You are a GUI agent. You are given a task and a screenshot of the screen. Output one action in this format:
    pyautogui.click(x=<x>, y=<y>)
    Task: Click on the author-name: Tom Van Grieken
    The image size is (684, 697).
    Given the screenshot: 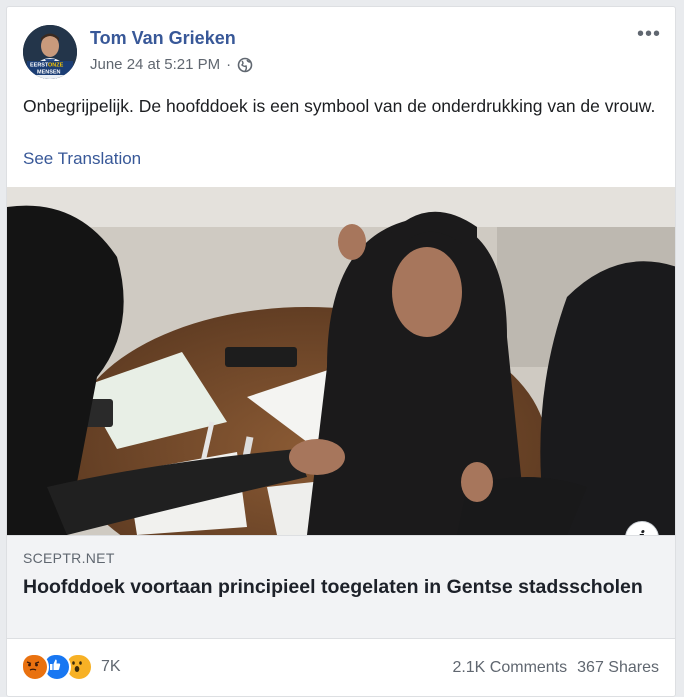 What is the action you would take?
    pyautogui.click(x=163, y=38)
    